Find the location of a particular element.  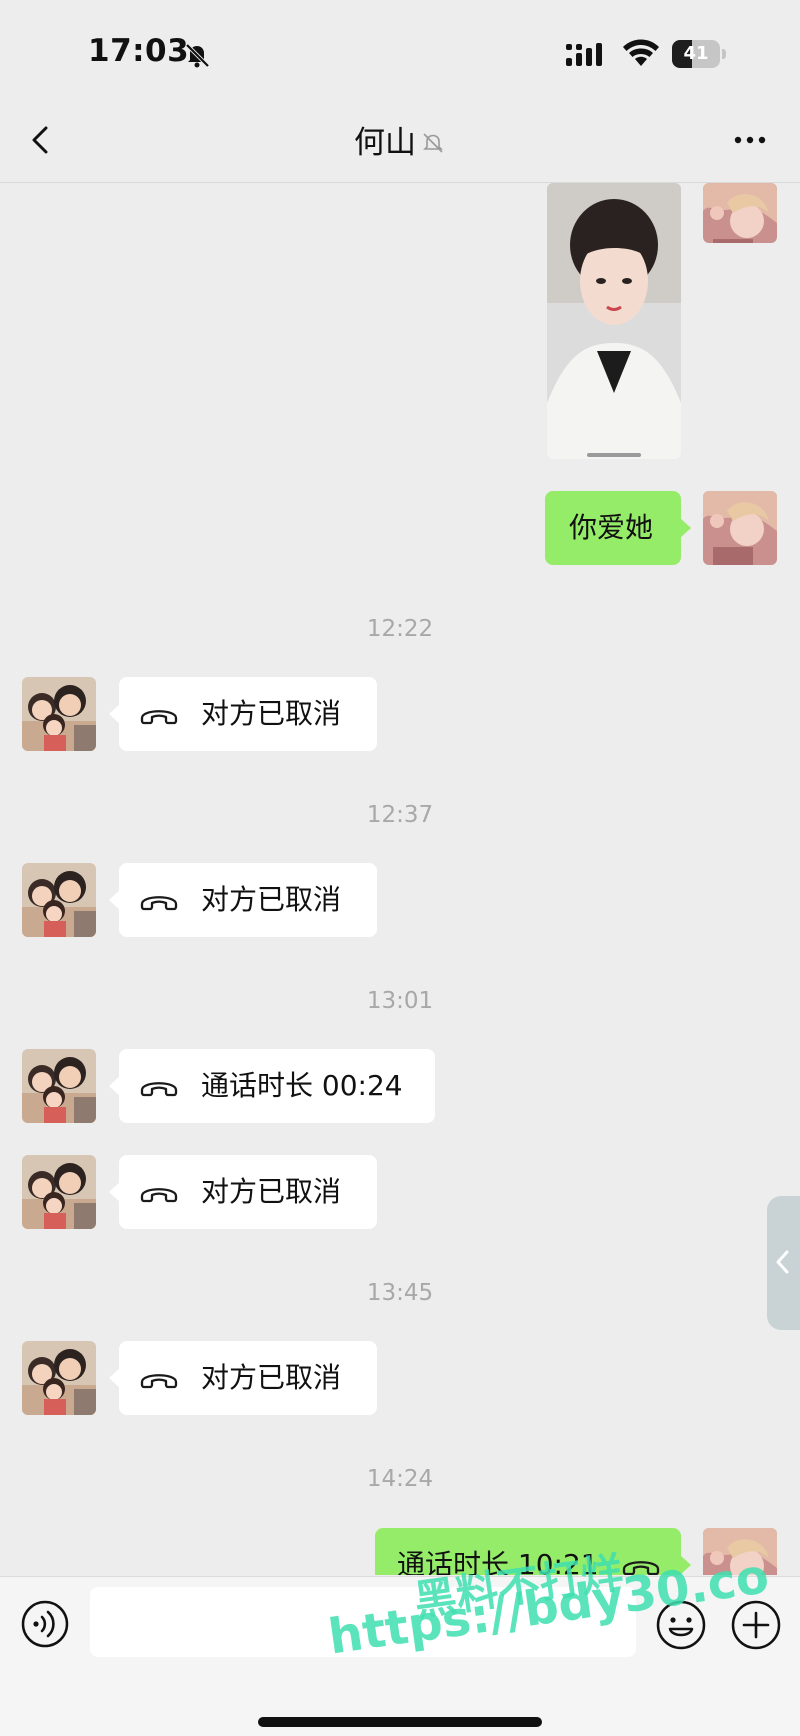

timestamp: 12:22 is located at coordinates (400, 629).